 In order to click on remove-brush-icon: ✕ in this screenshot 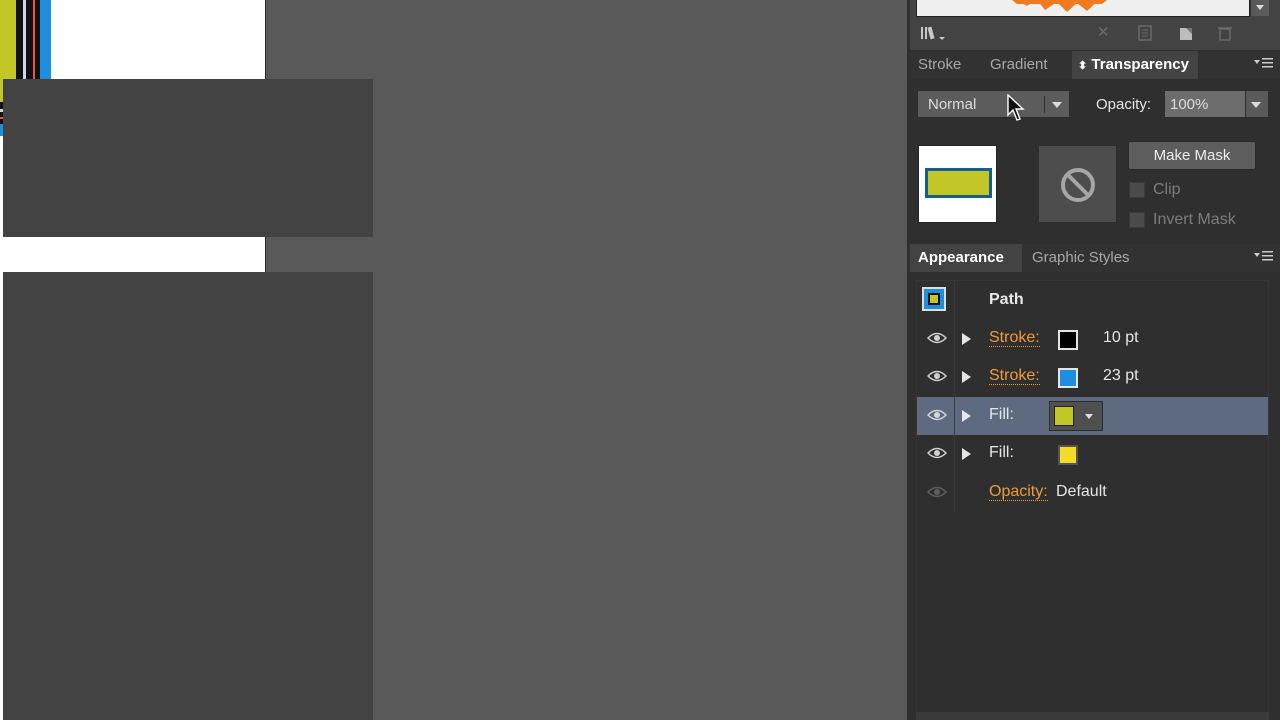, I will do `click(1103, 33)`.